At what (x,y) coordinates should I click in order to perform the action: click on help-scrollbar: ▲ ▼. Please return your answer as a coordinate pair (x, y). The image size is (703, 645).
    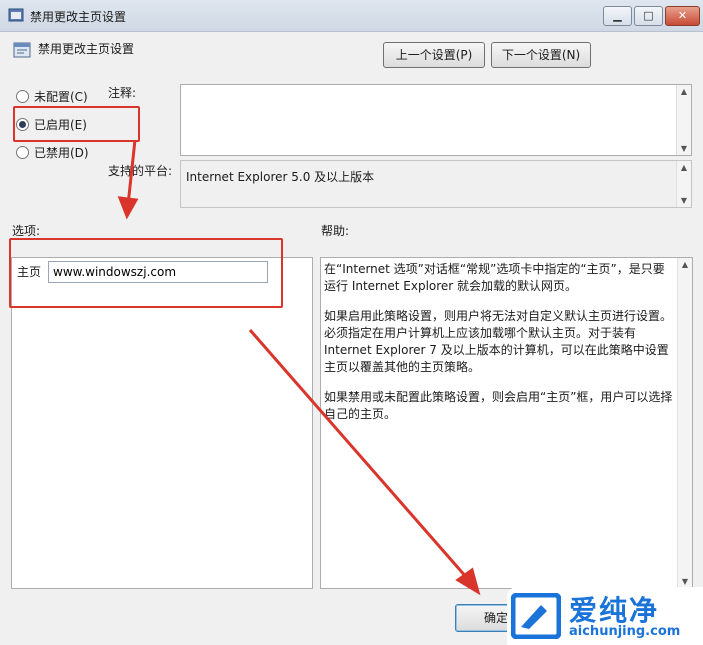
    Looking at the image, I should click on (684, 423).